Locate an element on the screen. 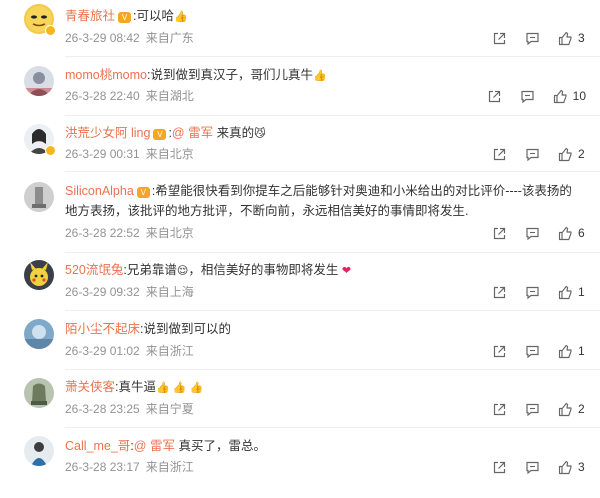 This screenshot has height=498, width=600. comment-text-after: ，相信美好的事物即将发生 is located at coordinates (263, 270).